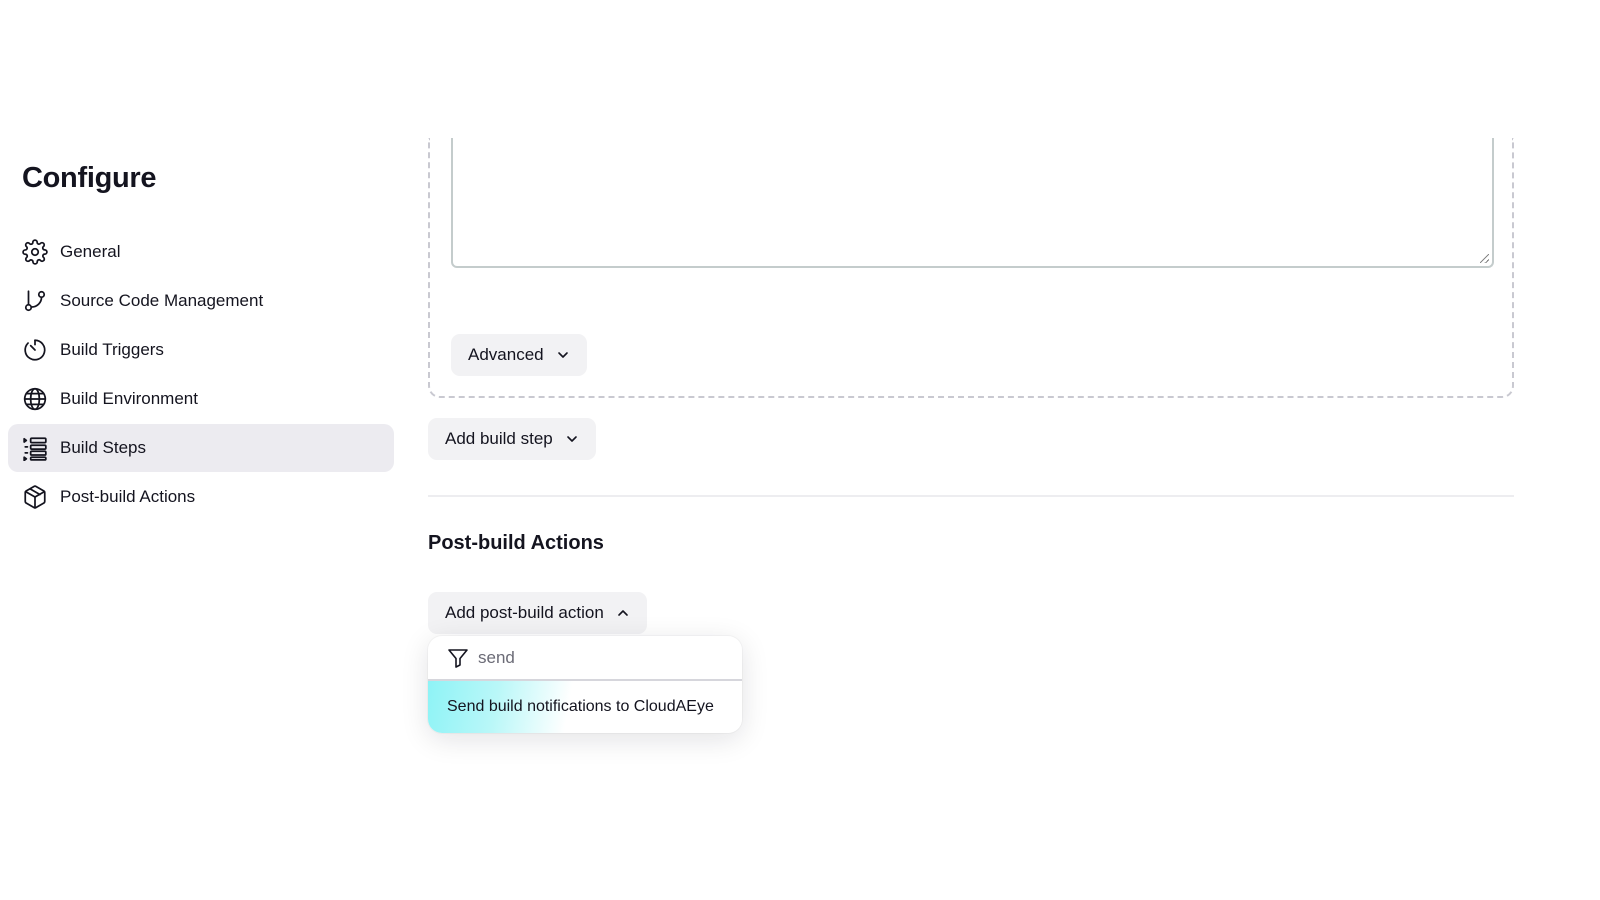  I want to click on globe-icon, so click(35, 399).